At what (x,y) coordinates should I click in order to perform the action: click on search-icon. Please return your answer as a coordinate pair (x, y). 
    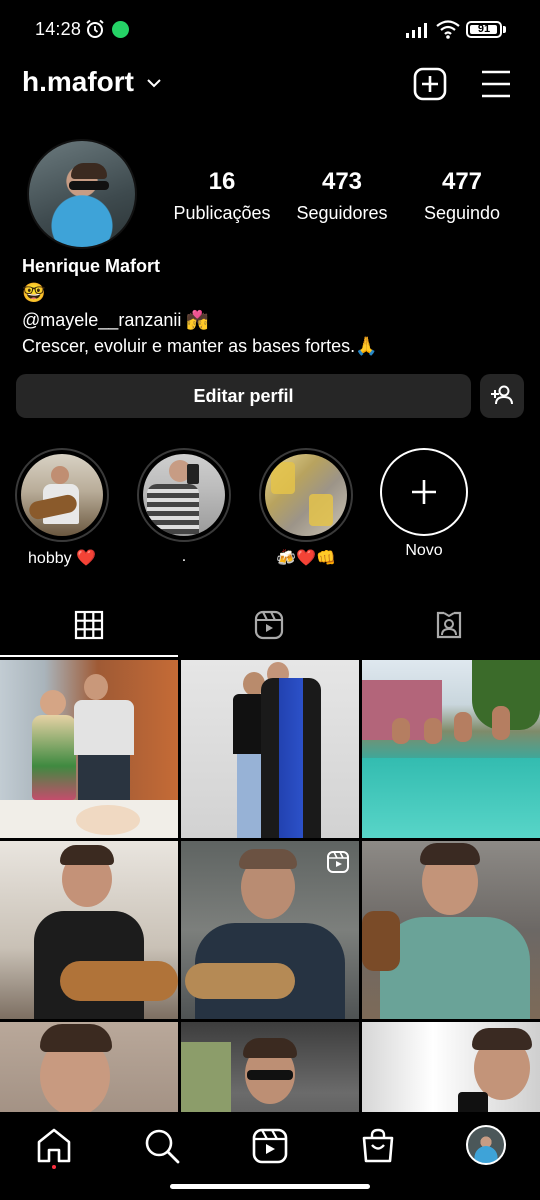
    Looking at the image, I should click on (162, 1146).